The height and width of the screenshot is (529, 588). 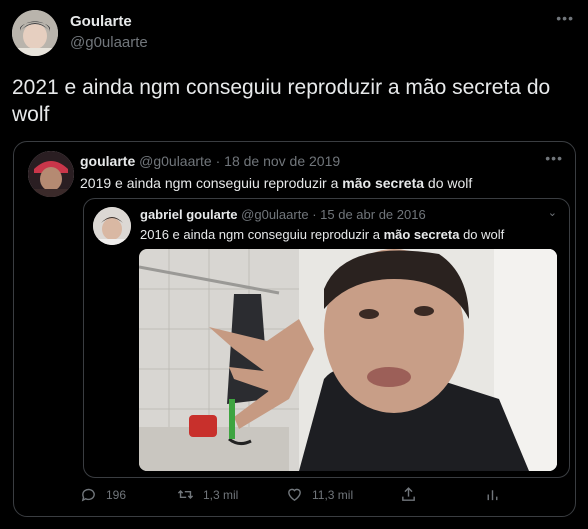 I want to click on action-bar: 196 1,3 mil 11,3 mil, so click(x=300, y=496).